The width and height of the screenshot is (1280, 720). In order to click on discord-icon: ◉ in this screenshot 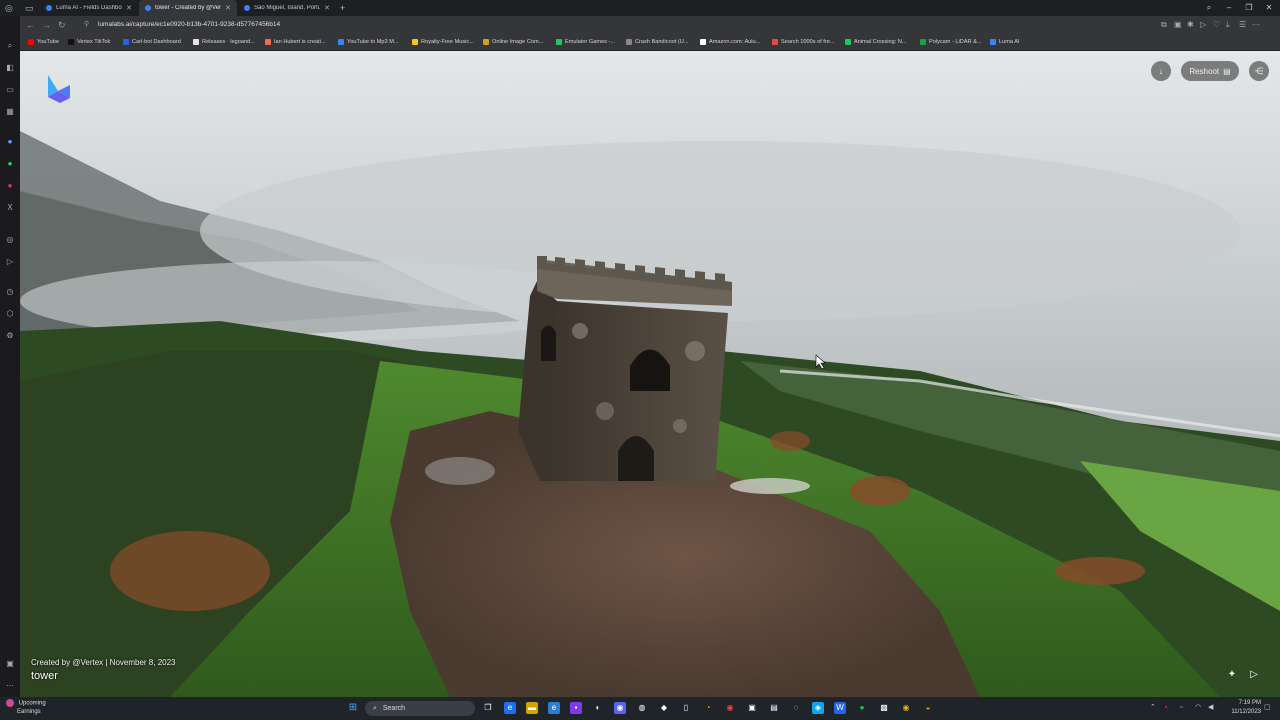, I will do `click(620, 708)`.